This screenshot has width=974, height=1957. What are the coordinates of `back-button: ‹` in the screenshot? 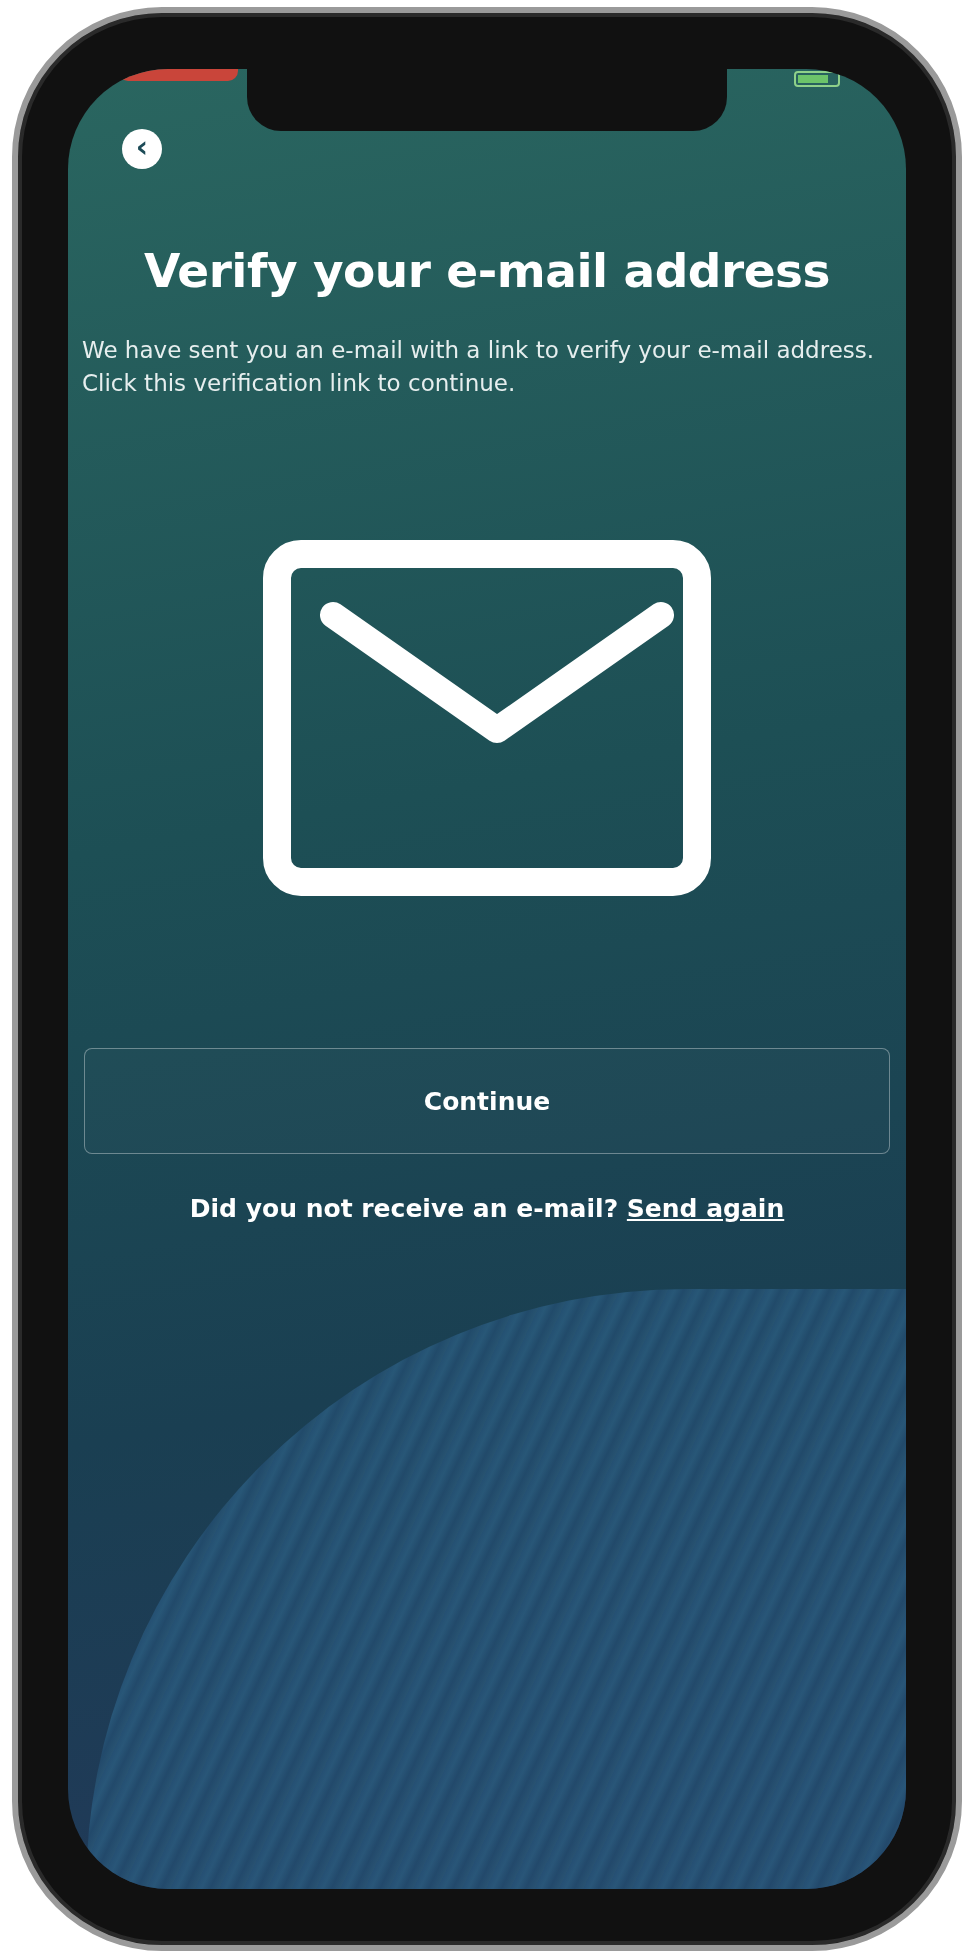 It's located at (142, 148).